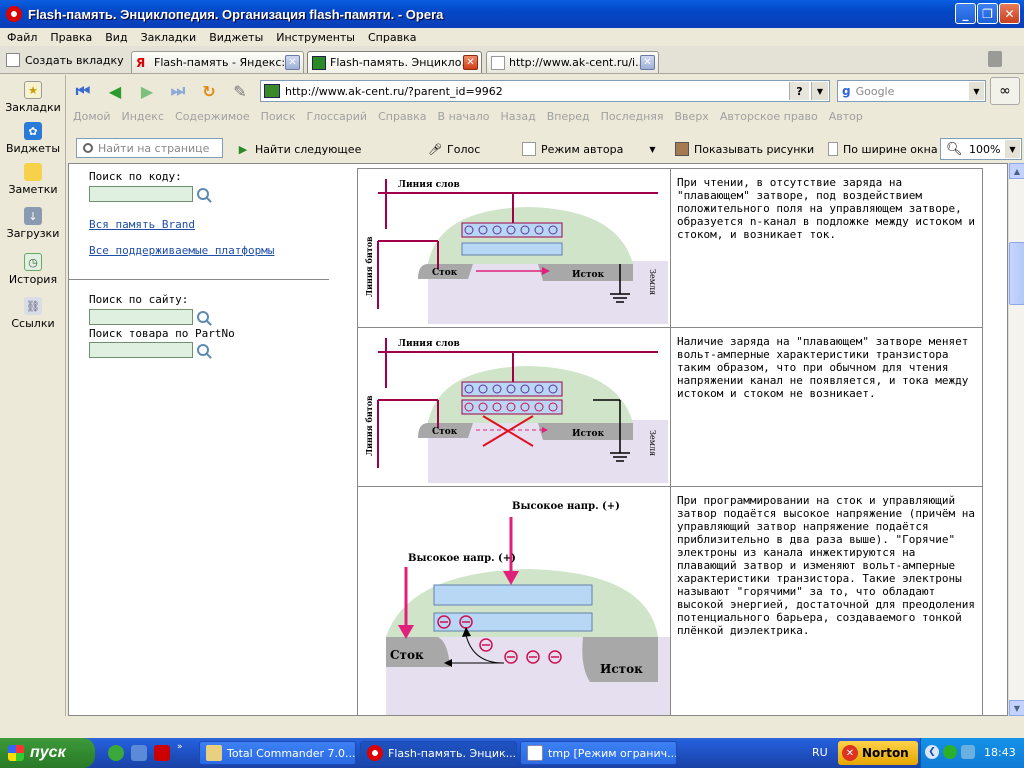 This screenshot has width=1024, height=768. I want to click on panel-label: Виджеты, so click(33, 148).